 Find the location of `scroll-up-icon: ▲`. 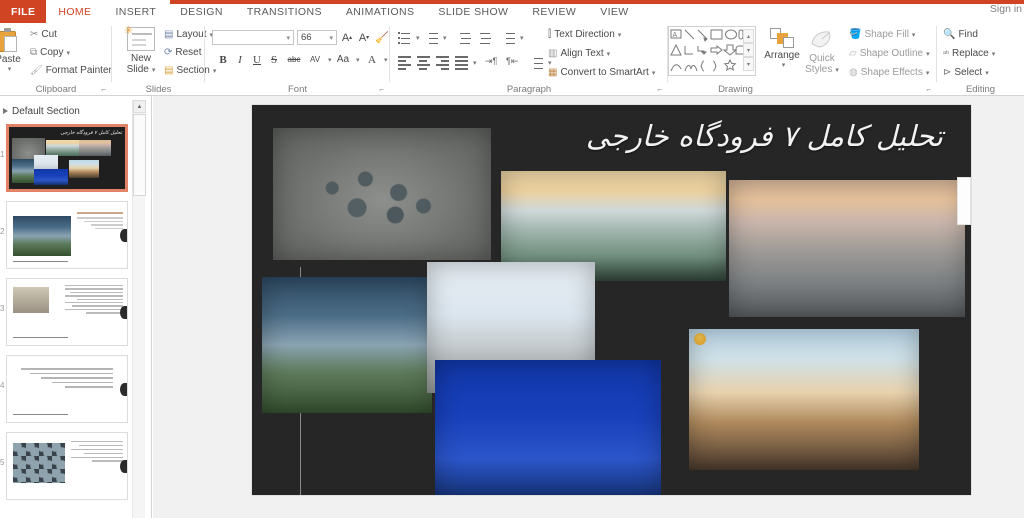

scroll-up-icon: ▲ is located at coordinates (139, 106).